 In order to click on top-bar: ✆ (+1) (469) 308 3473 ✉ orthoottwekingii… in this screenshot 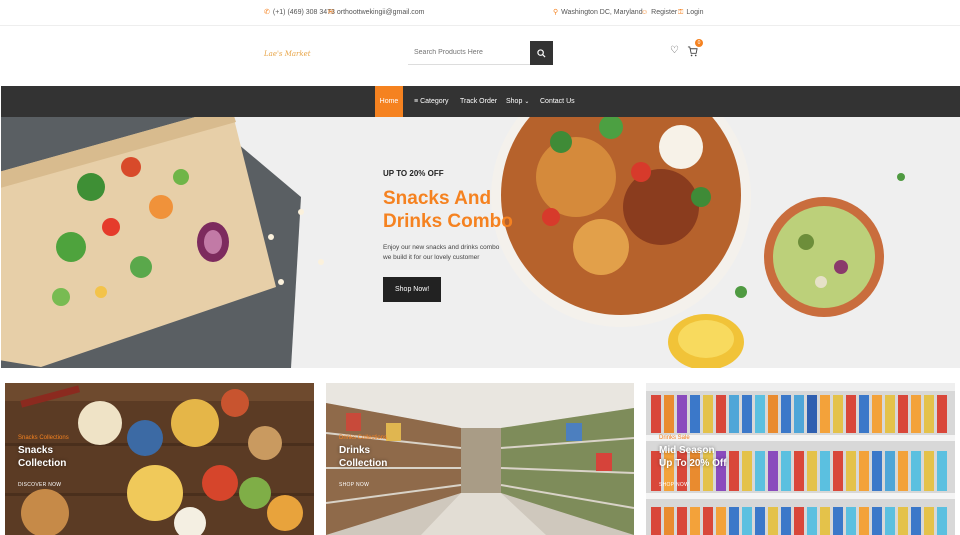, I will do `click(480, 13)`.